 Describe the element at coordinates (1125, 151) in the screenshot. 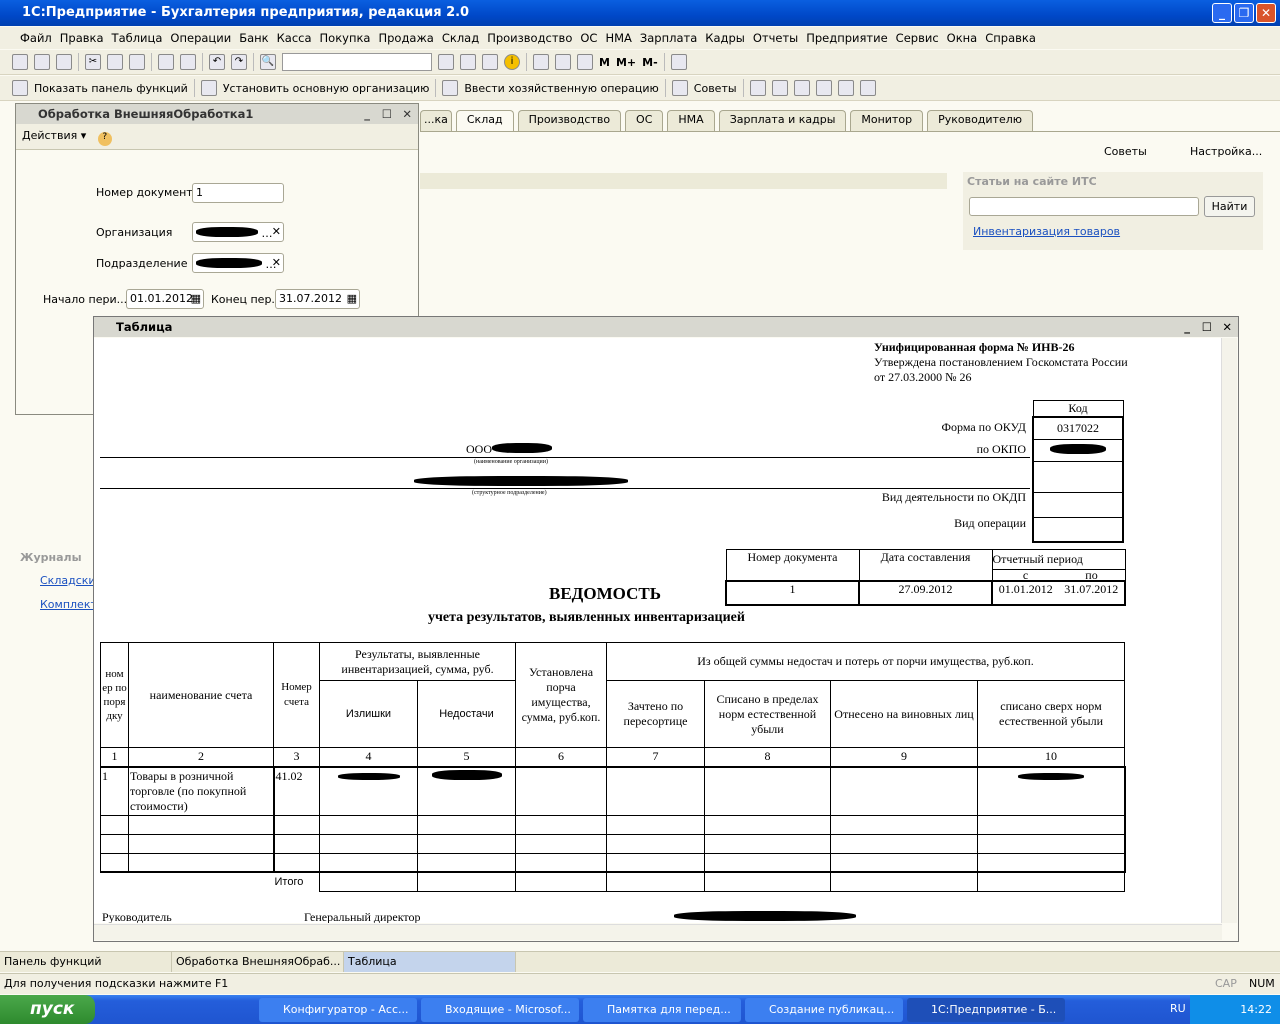

I see `tips-link: Советы` at that location.